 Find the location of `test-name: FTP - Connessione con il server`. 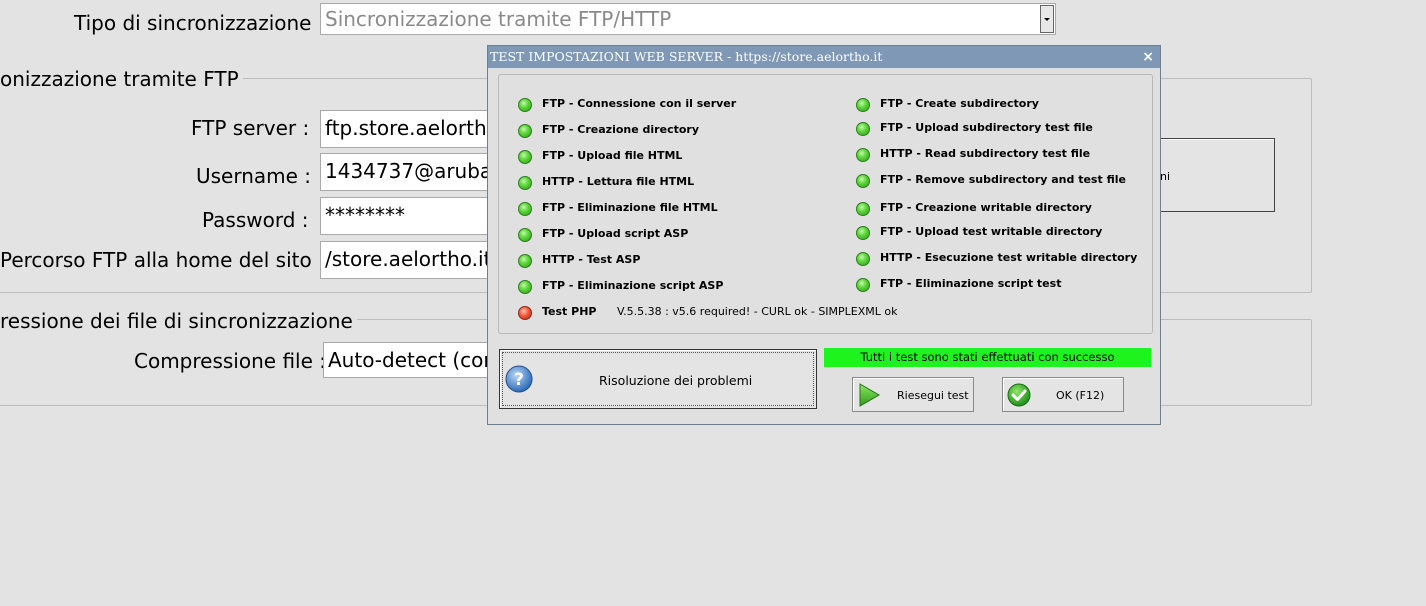

test-name: FTP - Connessione con il server is located at coordinates (639, 103).